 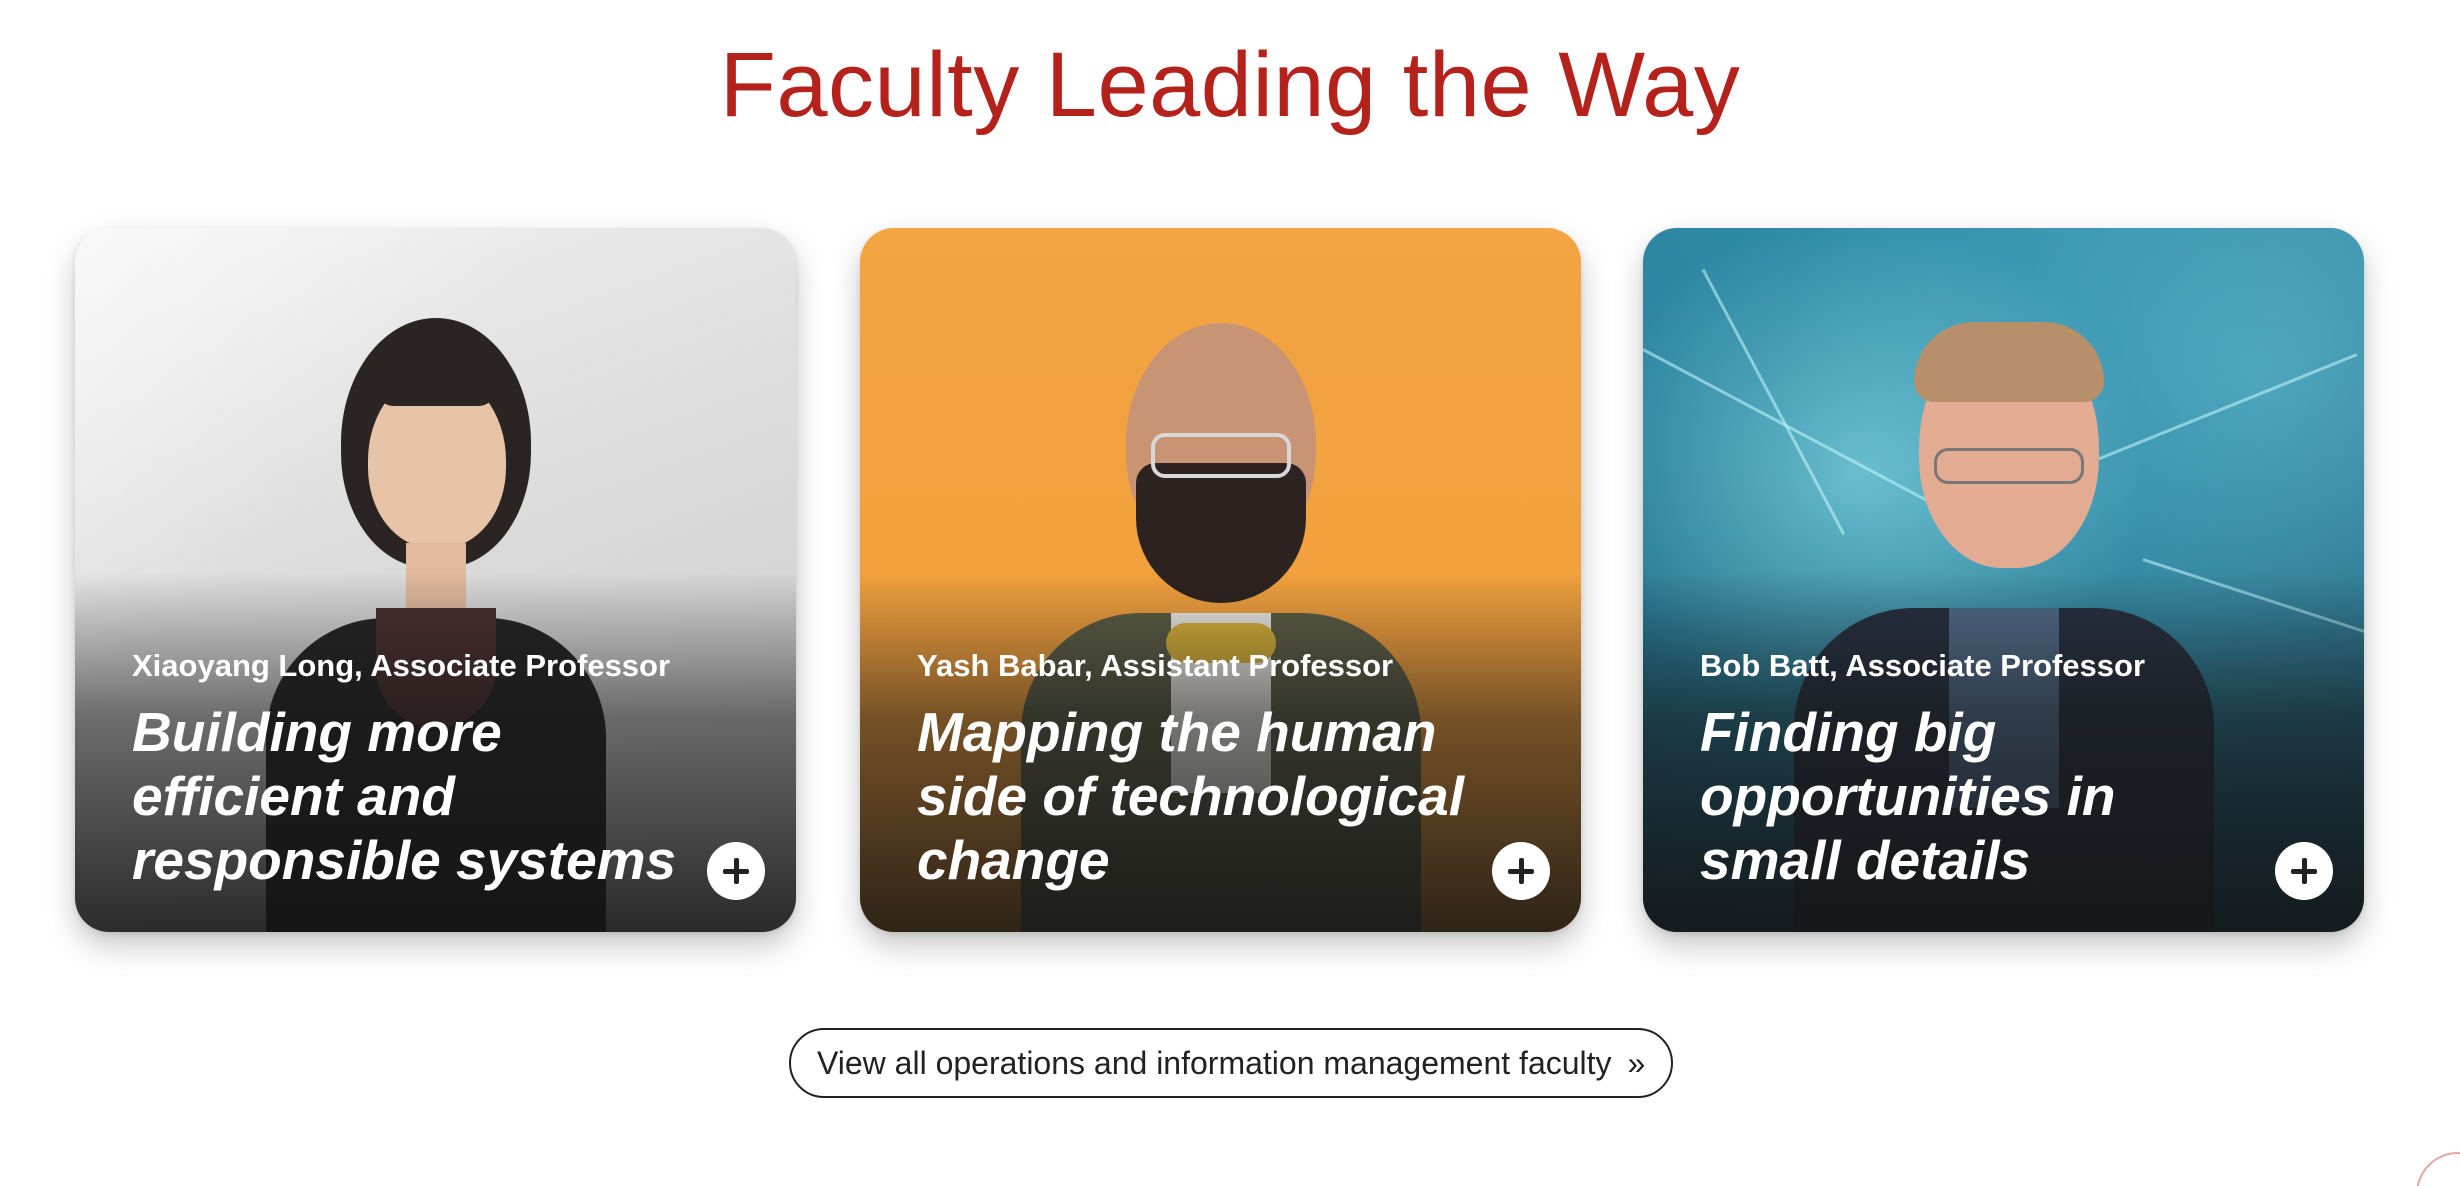 I want to click on faculty-name: Bob Batt, Associate Professor, so click(x=1923, y=665).